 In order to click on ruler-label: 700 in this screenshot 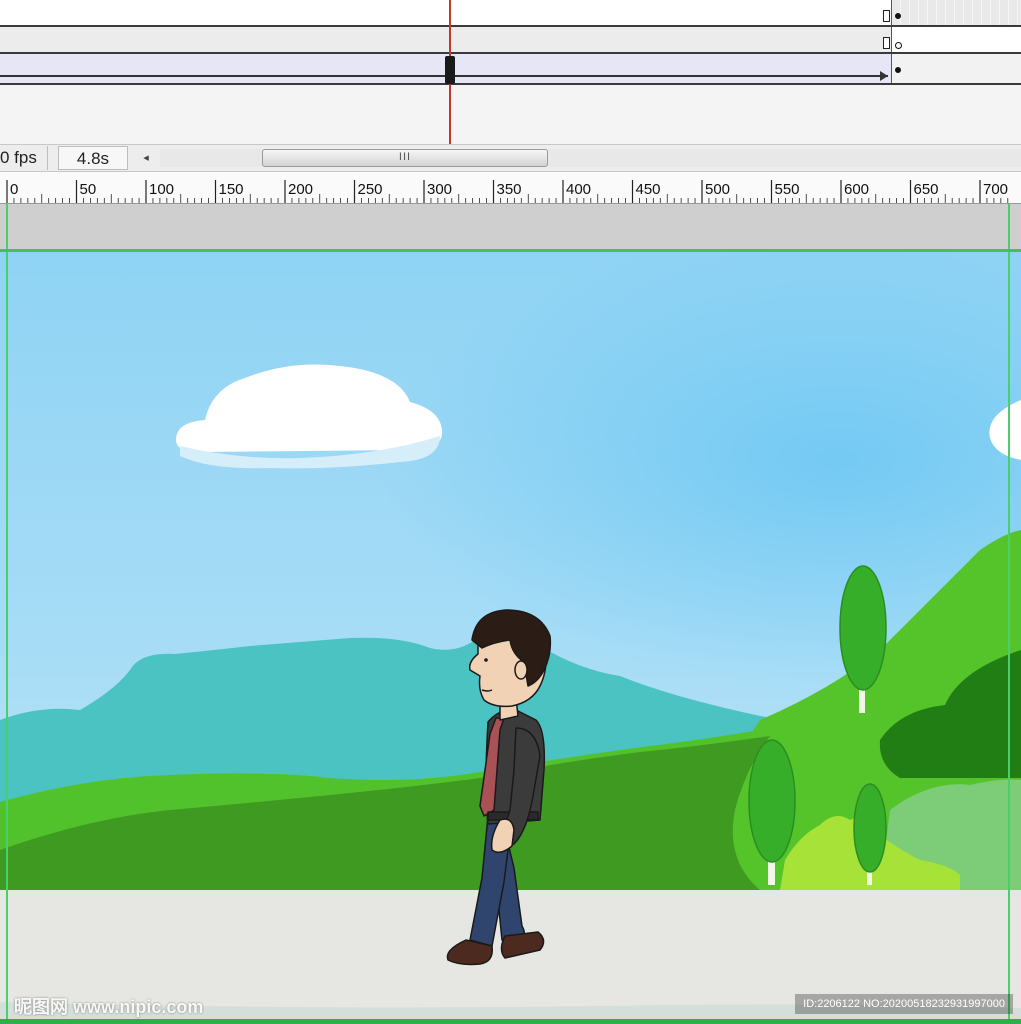, I will do `click(995, 189)`.